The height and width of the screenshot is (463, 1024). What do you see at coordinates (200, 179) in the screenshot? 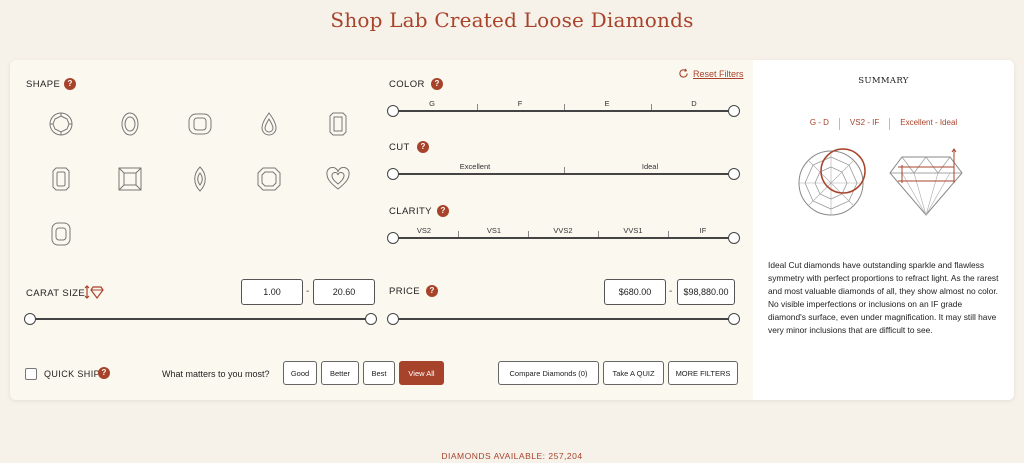
I see `marquise-shape-icon` at bounding box center [200, 179].